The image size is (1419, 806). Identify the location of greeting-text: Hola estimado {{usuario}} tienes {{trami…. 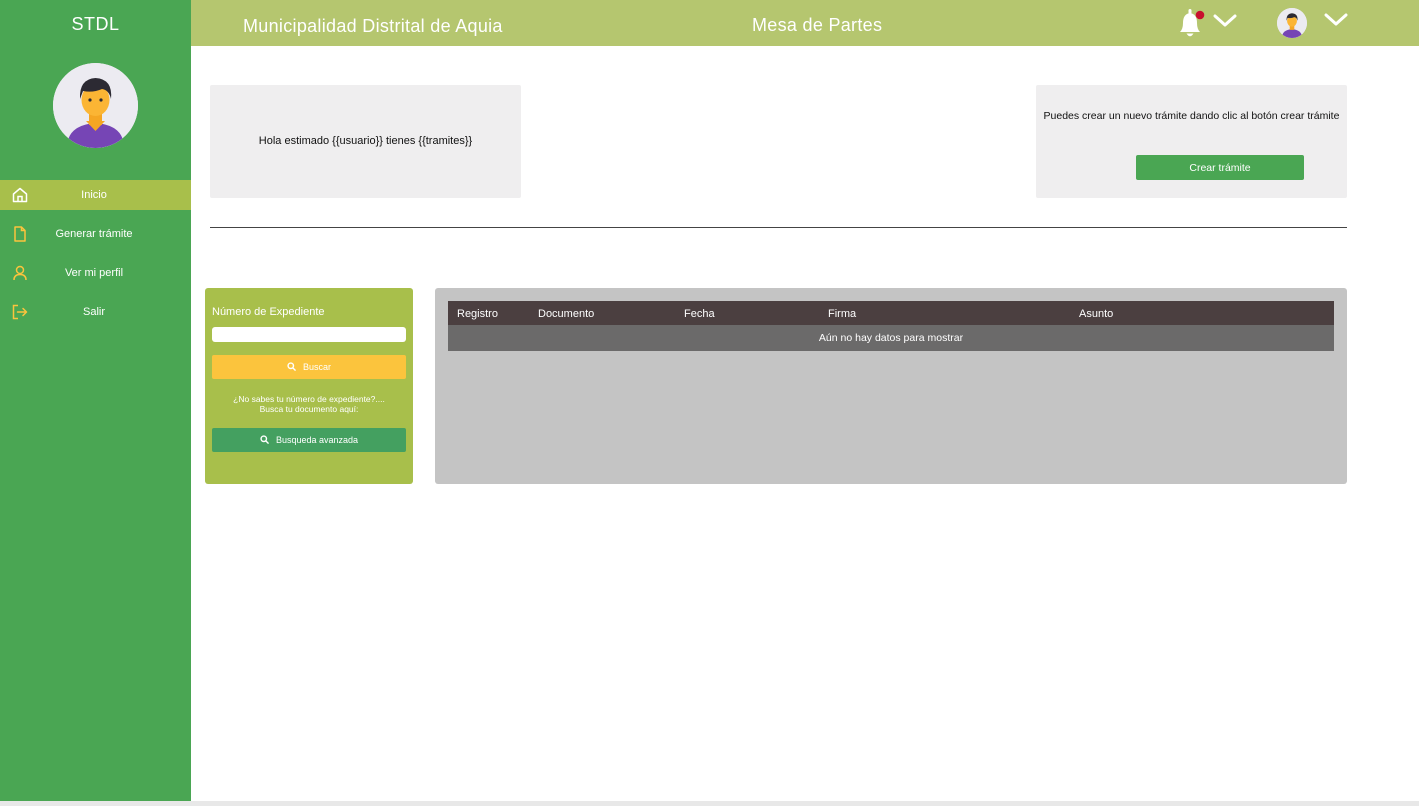
(365, 141).